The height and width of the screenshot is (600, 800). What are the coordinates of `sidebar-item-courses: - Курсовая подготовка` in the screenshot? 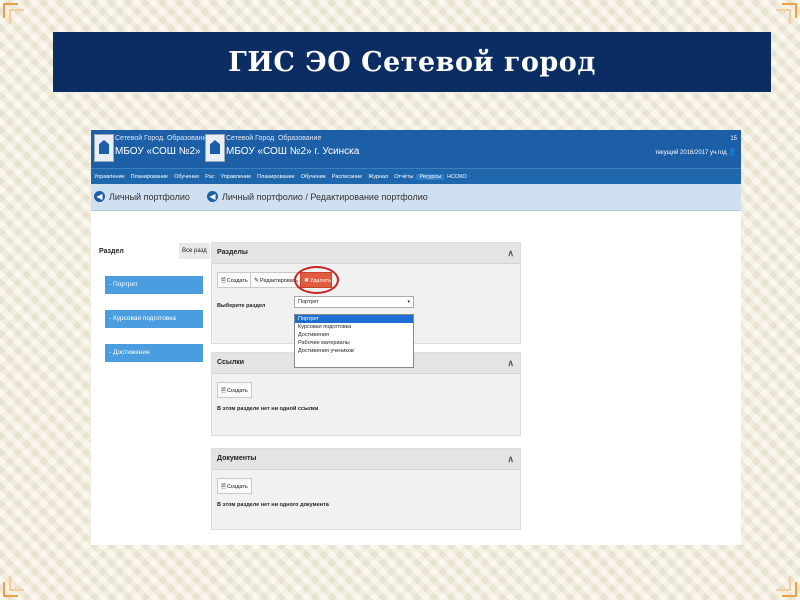 It's located at (154, 319).